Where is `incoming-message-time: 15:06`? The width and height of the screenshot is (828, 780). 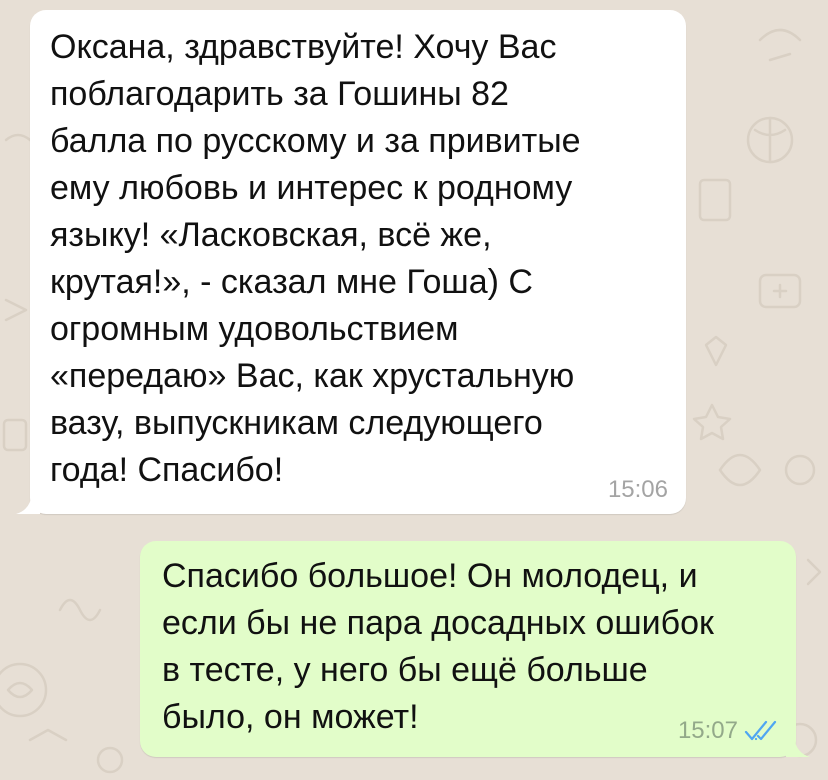
incoming-message-time: 15:06 is located at coordinates (637, 489).